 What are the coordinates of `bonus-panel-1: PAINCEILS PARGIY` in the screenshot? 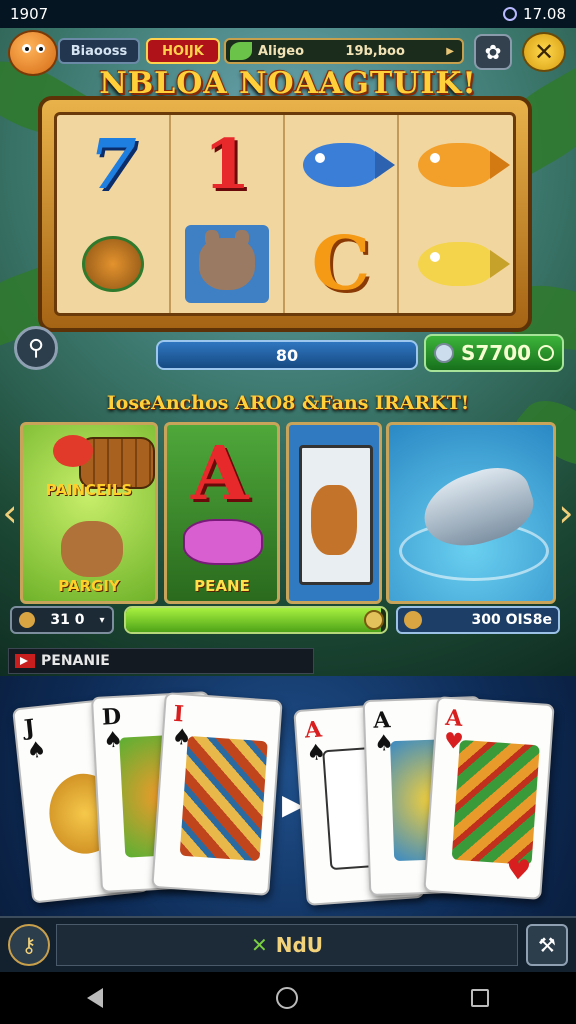 It's located at (89, 513).